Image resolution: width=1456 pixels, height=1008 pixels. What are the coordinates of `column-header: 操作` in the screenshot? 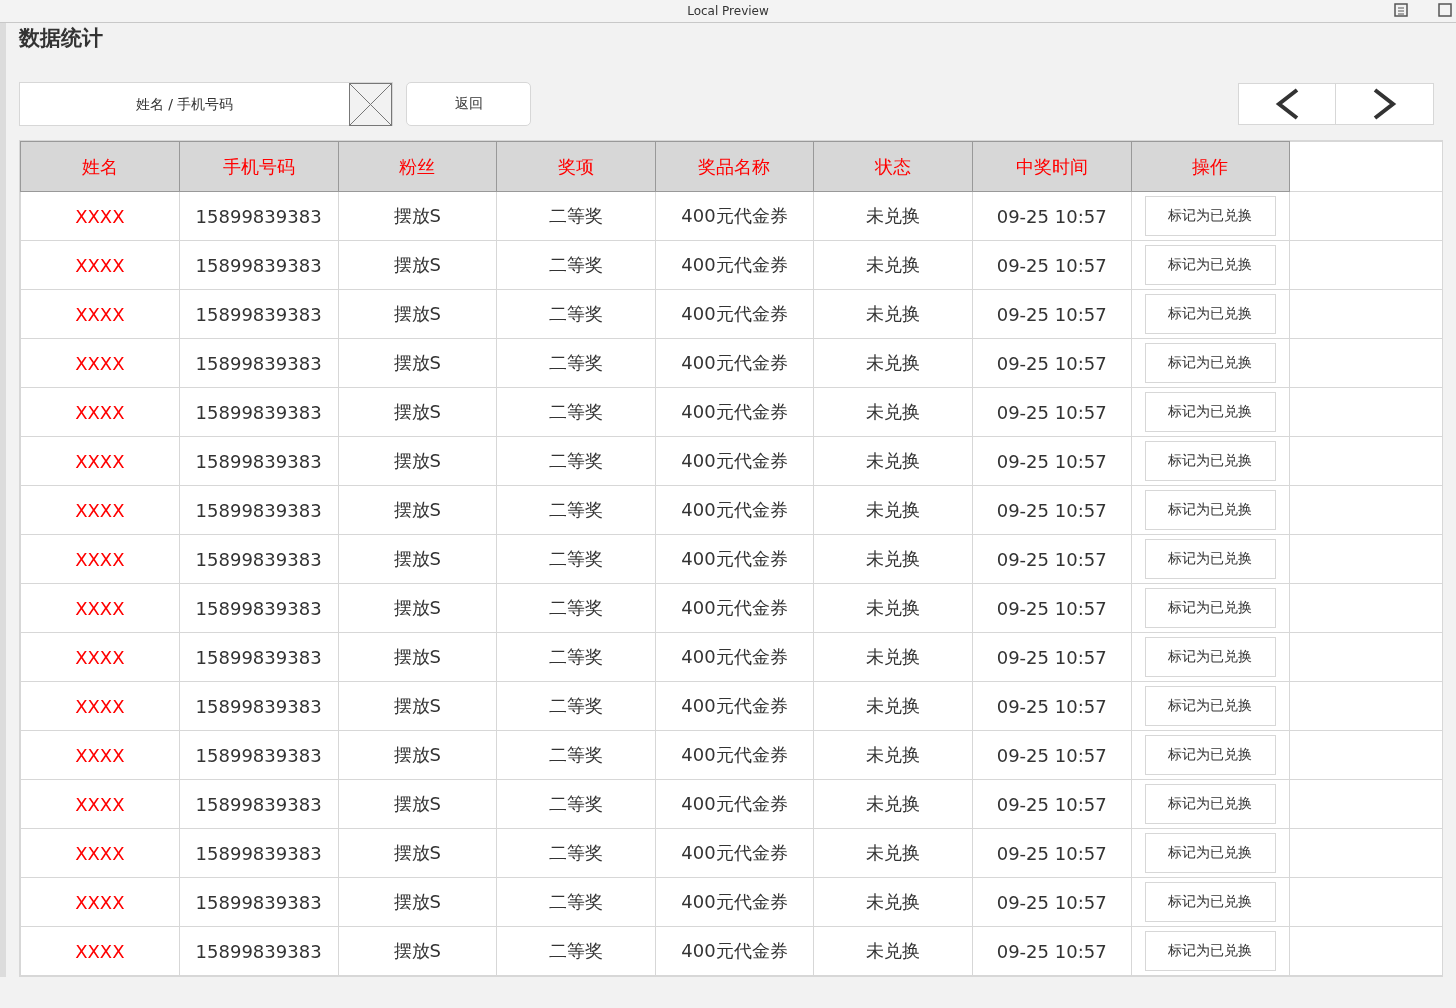 It's located at (1210, 166).